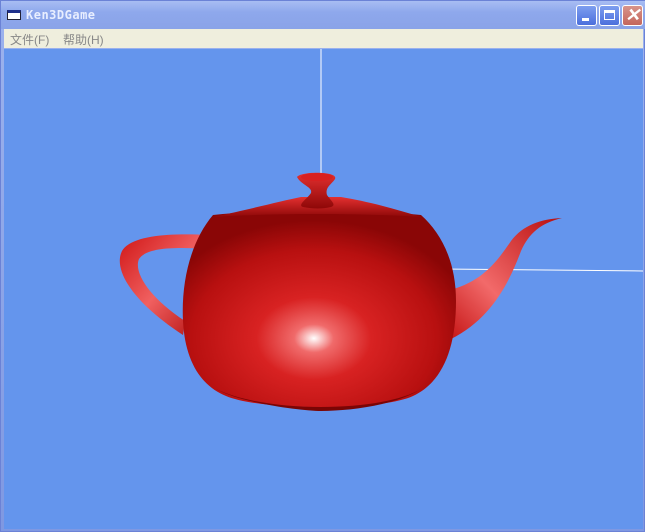 The width and height of the screenshot is (645, 532). What do you see at coordinates (83, 39) in the screenshot?
I see `menu-help: 帮助(H)` at bounding box center [83, 39].